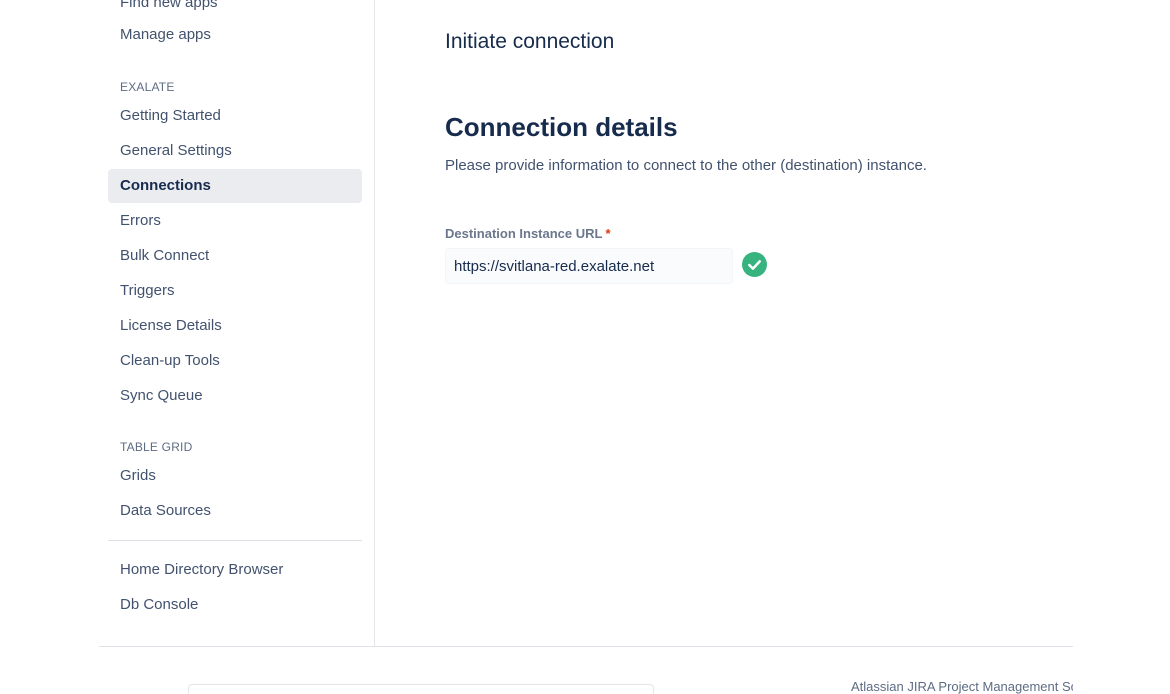  I want to click on sidebar-item-find-new-apps: Find new apps, so click(235, 10).